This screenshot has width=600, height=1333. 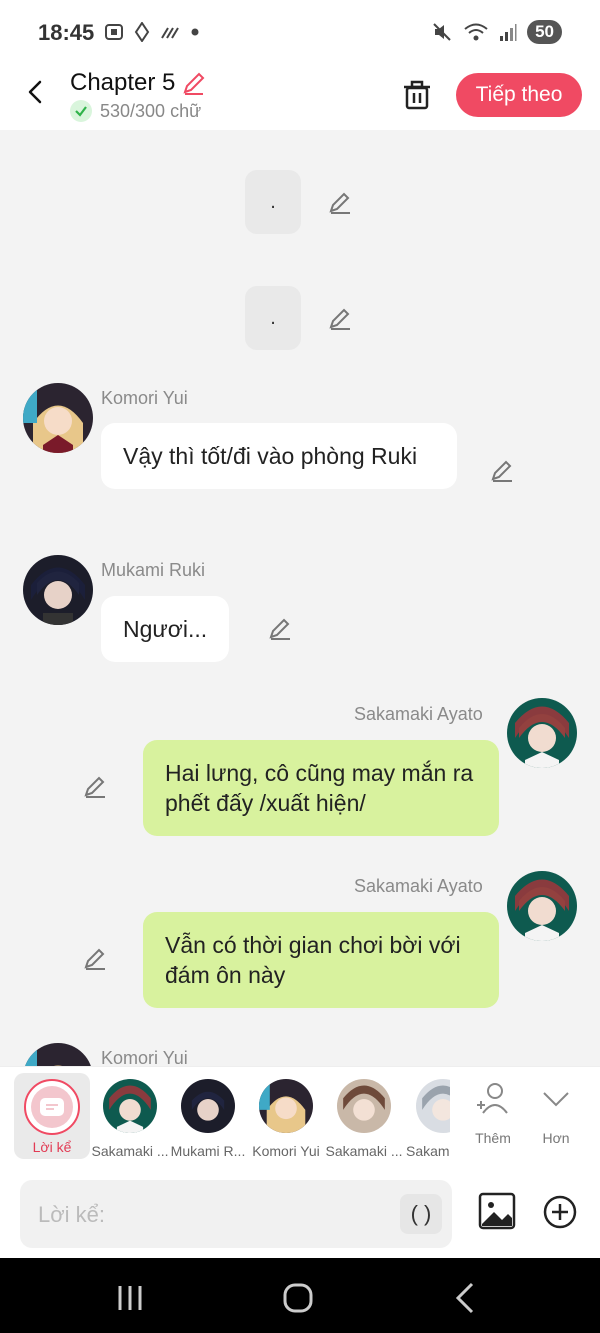 I want to click on wifi-icon, so click(x=476, y=32).